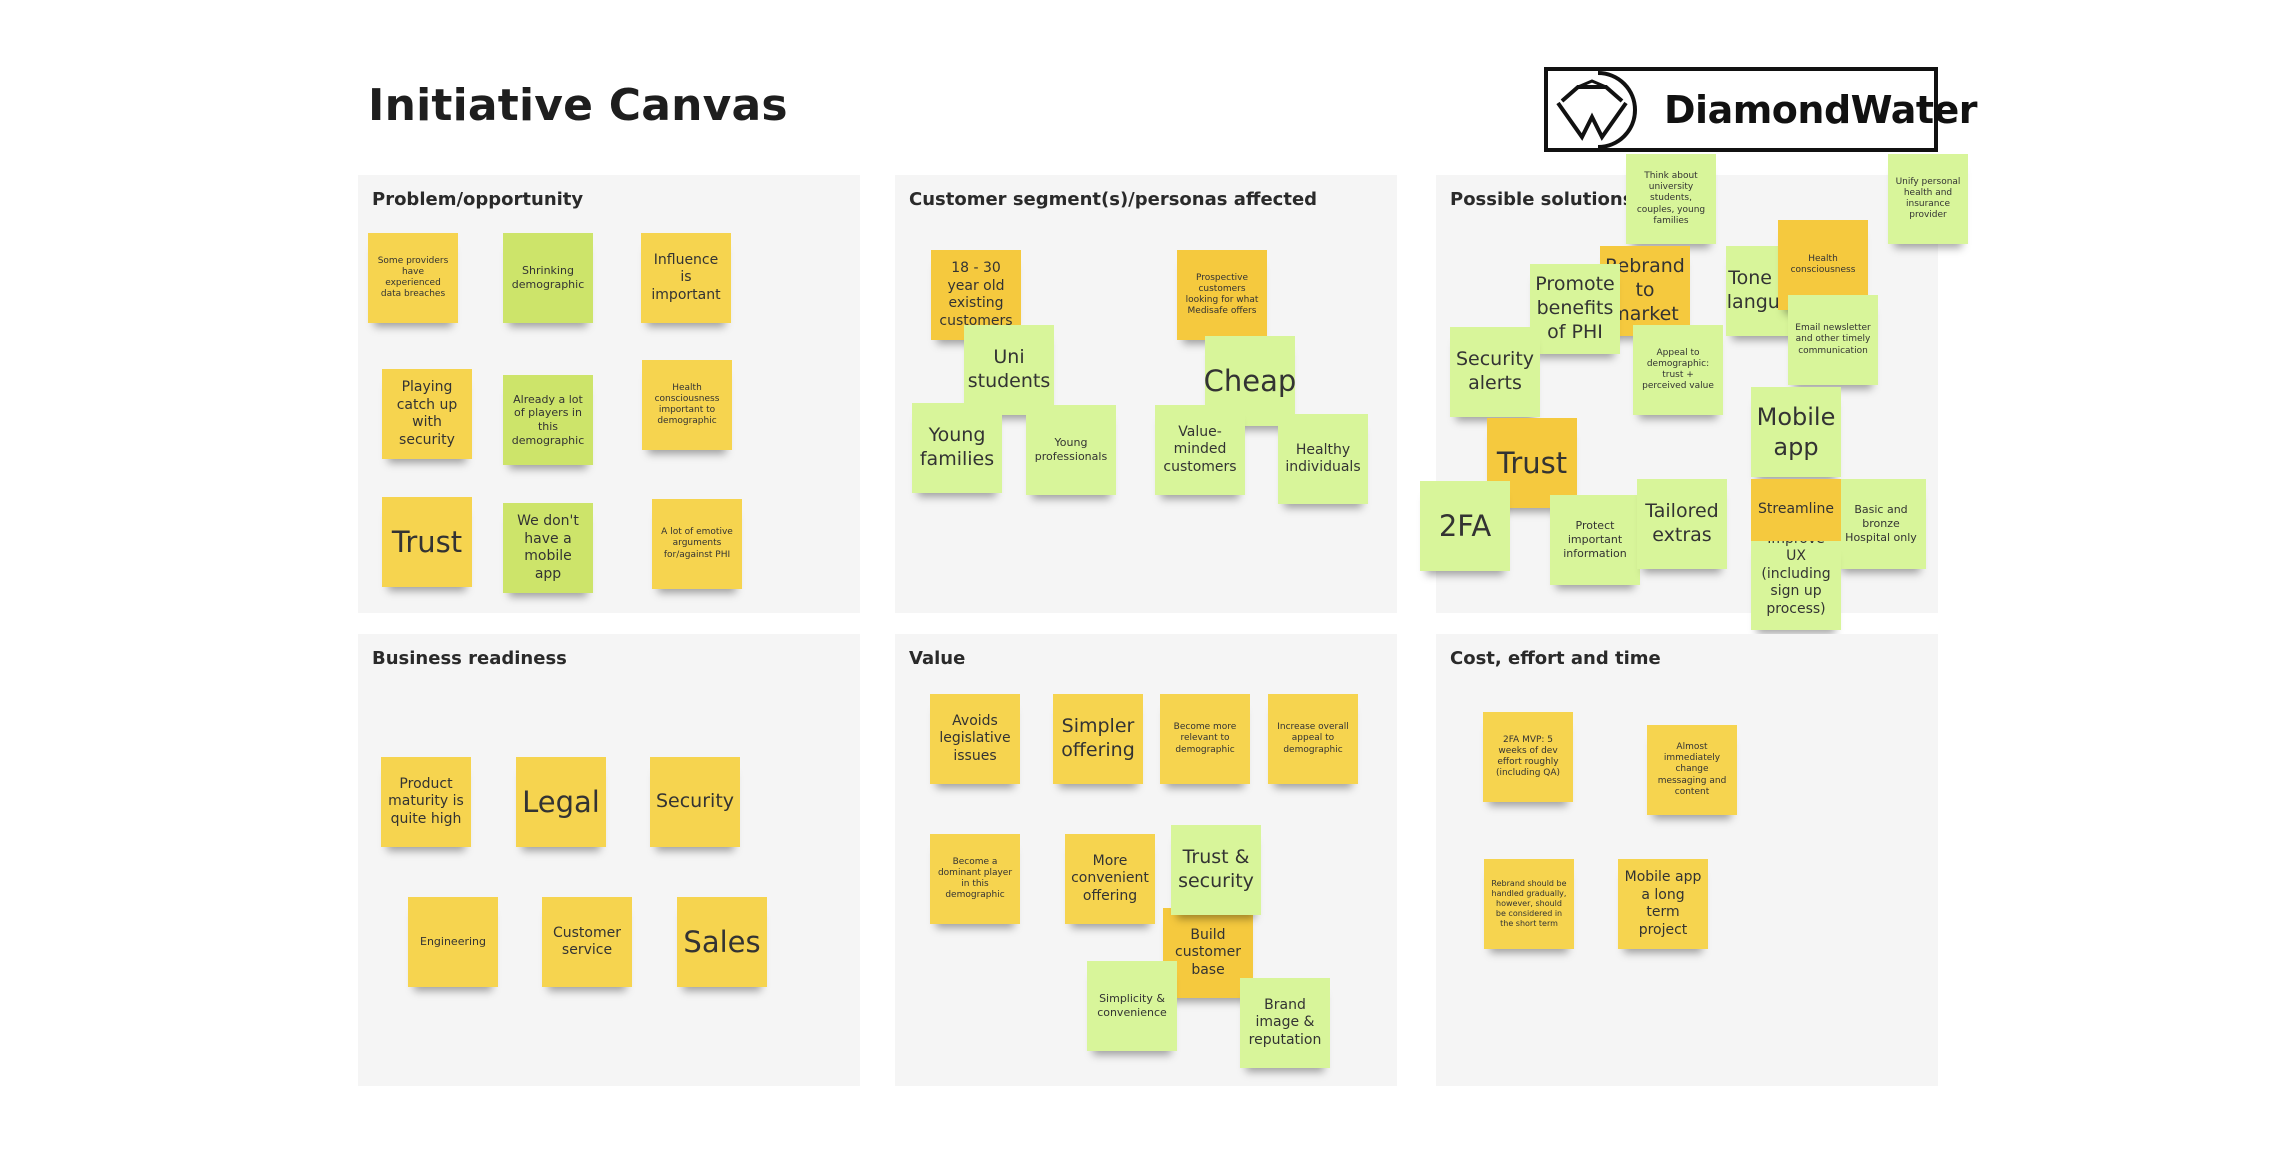 This screenshot has width=2269, height=1153. I want to click on sticky-note: Mobile app a long term project, so click(1663, 904).